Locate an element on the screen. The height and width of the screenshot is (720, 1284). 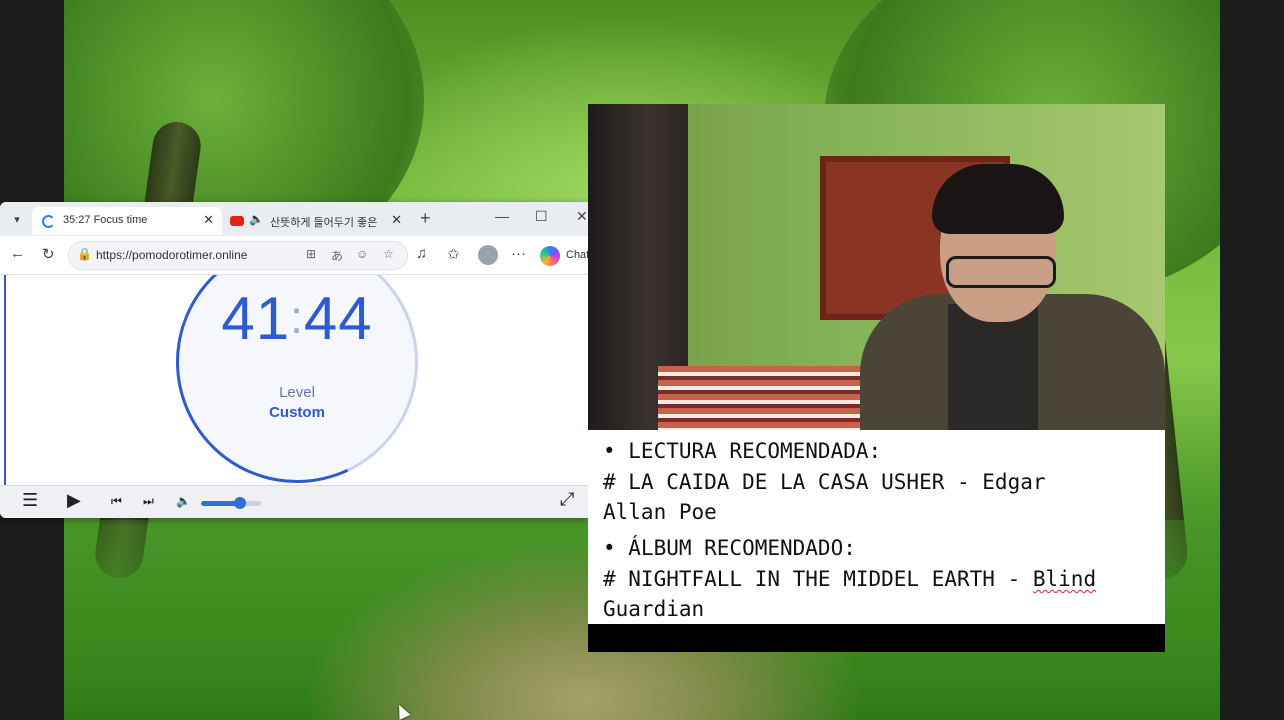
app-available-icon: ⊞ is located at coordinates (311, 254).